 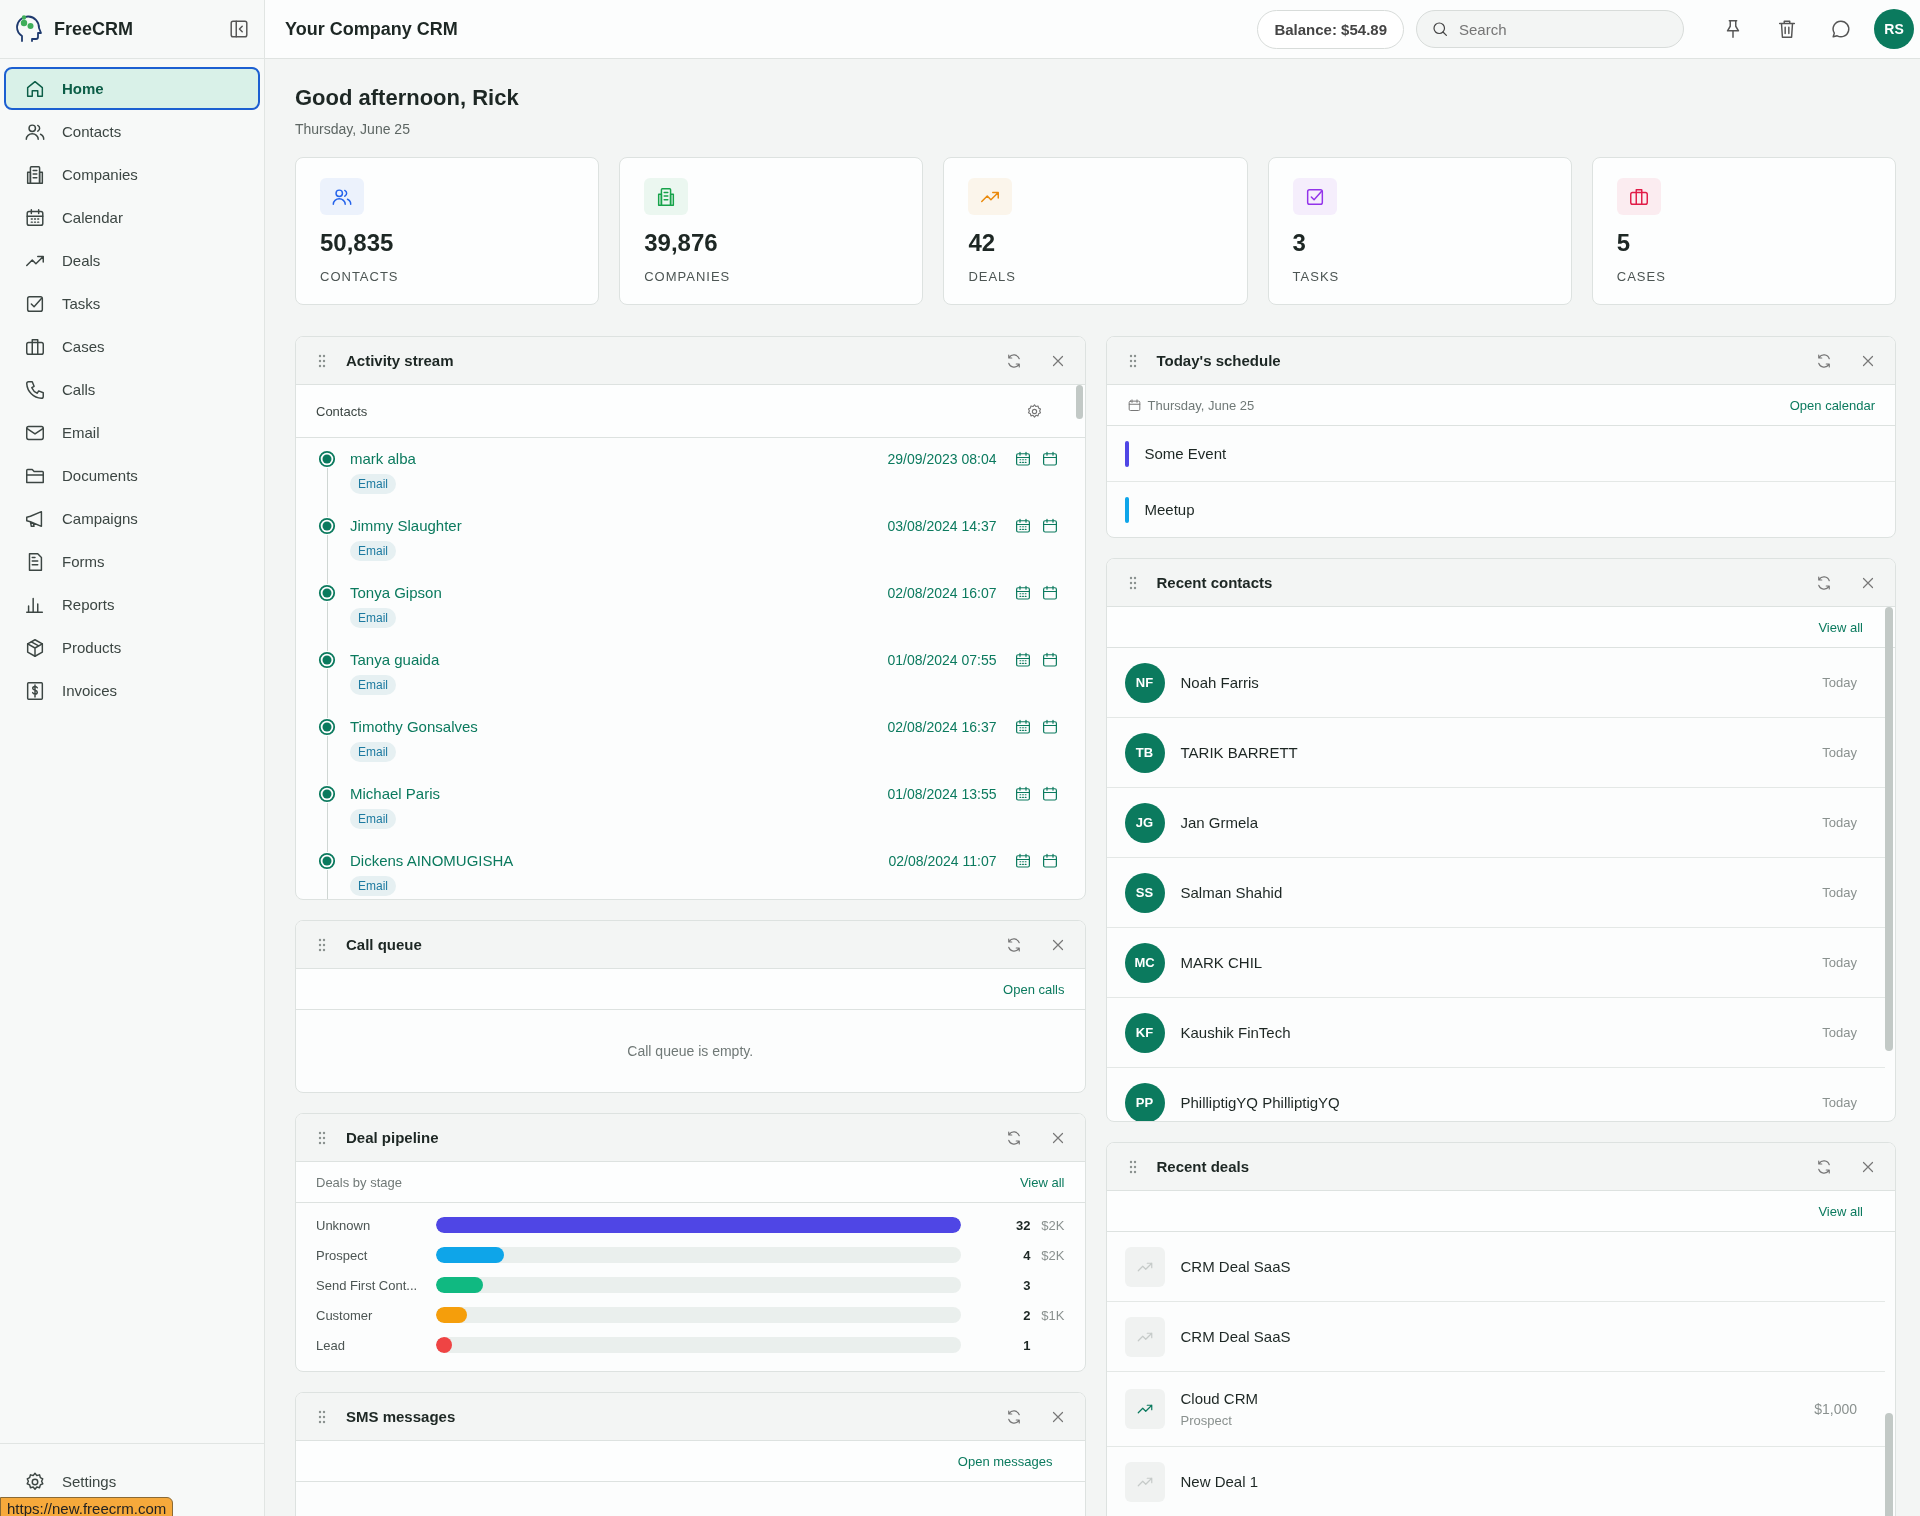 What do you see at coordinates (94, 29) in the screenshot?
I see `app-name: FreeCRM` at bounding box center [94, 29].